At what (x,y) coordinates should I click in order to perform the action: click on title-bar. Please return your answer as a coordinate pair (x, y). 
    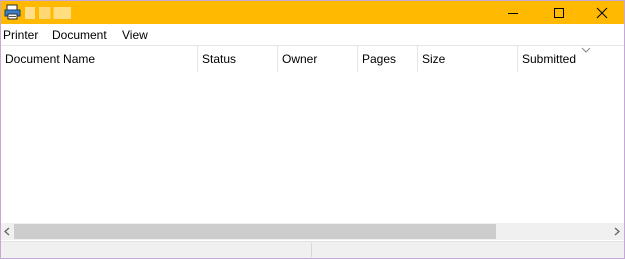
    Looking at the image, I should click on (312, 12).